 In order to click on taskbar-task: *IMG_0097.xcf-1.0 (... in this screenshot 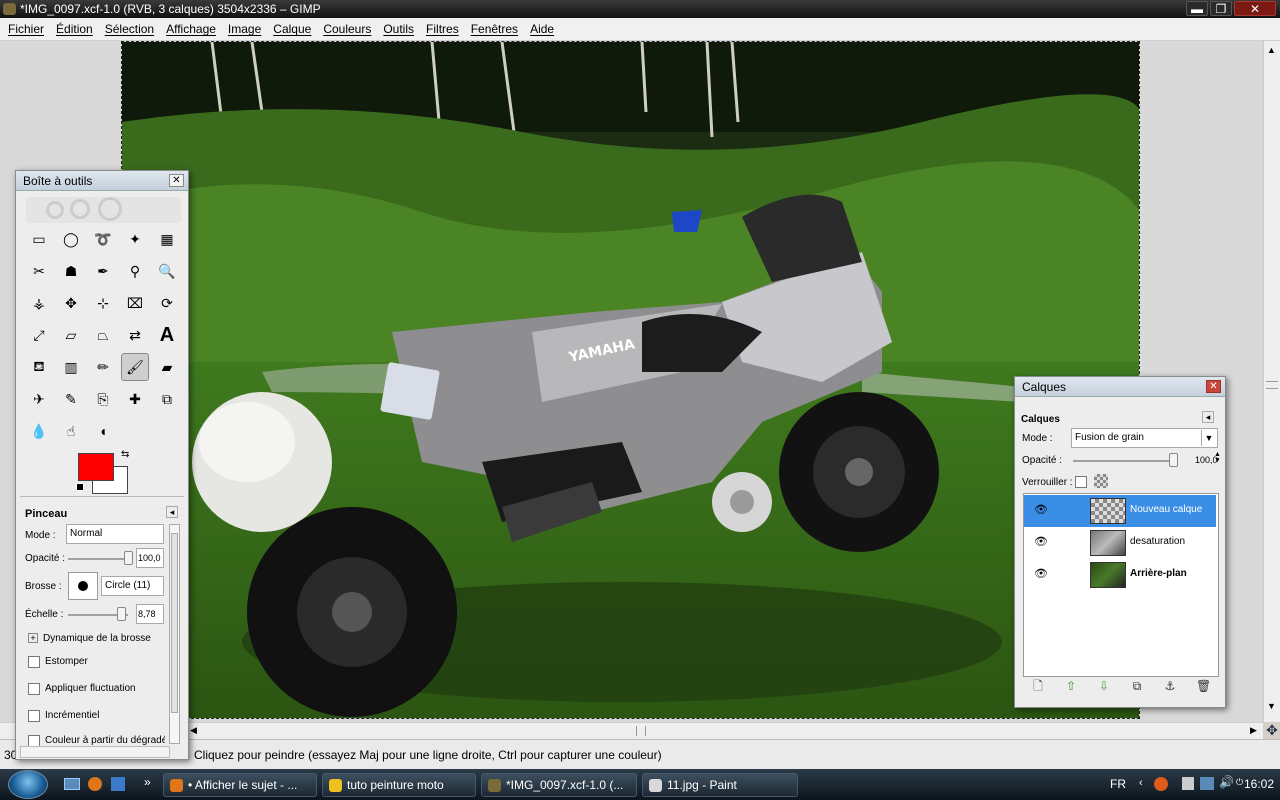, I will do `click(559, 785)`.